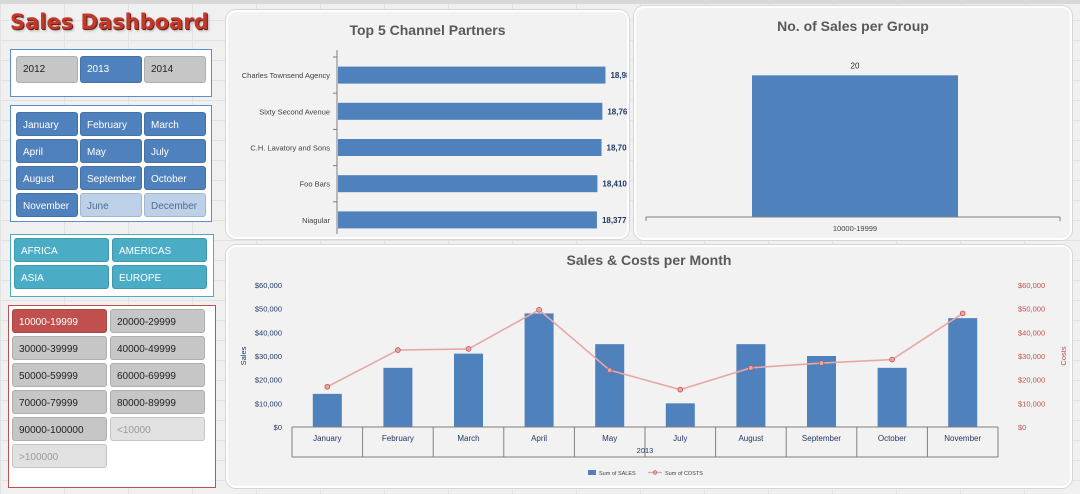 This screenshot has height=494, width=1080. Describe the element at coordinates (316, 220) in the screenshot. I see `category-label-niagular: Niagular` at that location.